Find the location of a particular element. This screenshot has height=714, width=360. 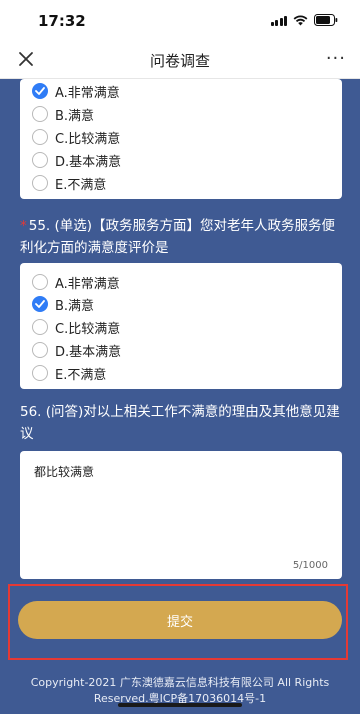

q54-option-e: E.不满意 is located at coordinates (69, 183).